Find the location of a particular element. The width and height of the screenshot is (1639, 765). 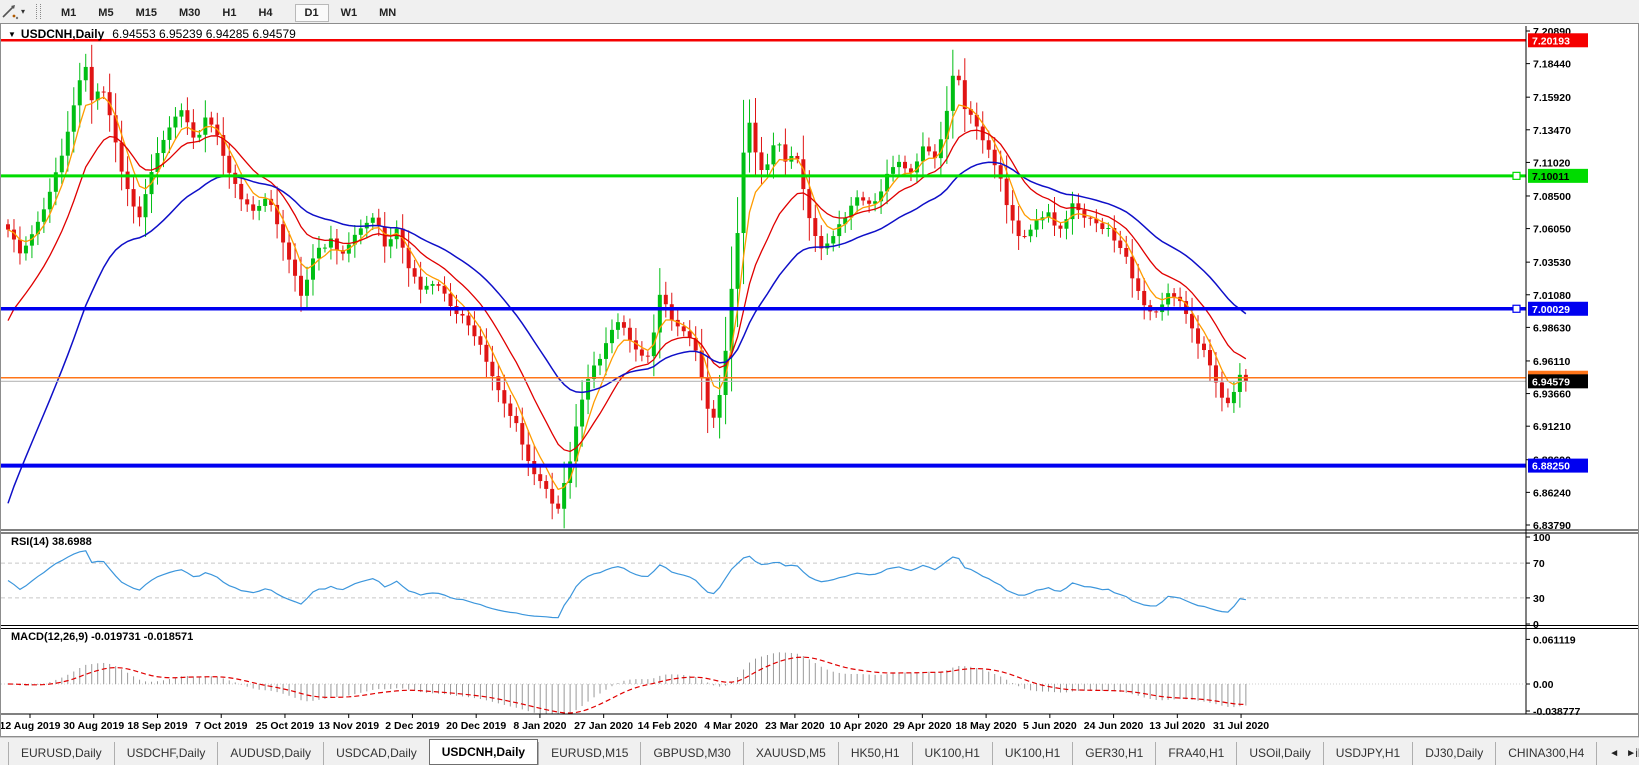

tab-usdcad-daily: USDCAD,Daily is located at coordinates (376, 753).